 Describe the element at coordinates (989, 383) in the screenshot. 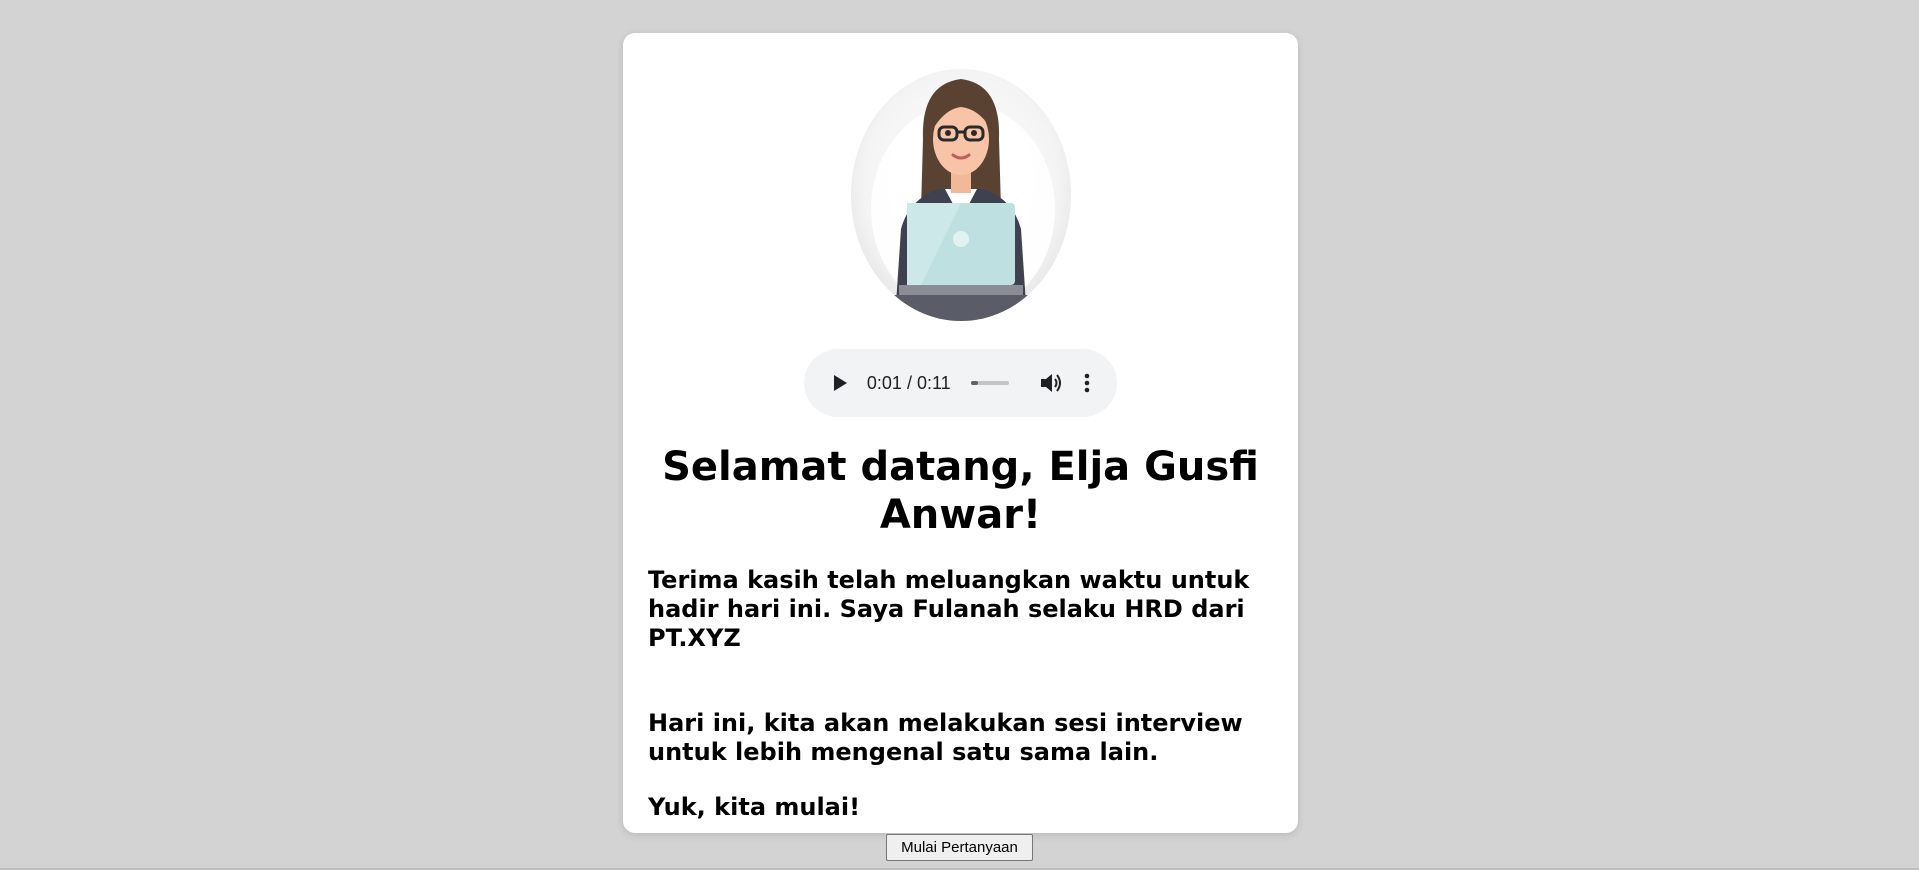

I see `audio-progress-slider` at that location.